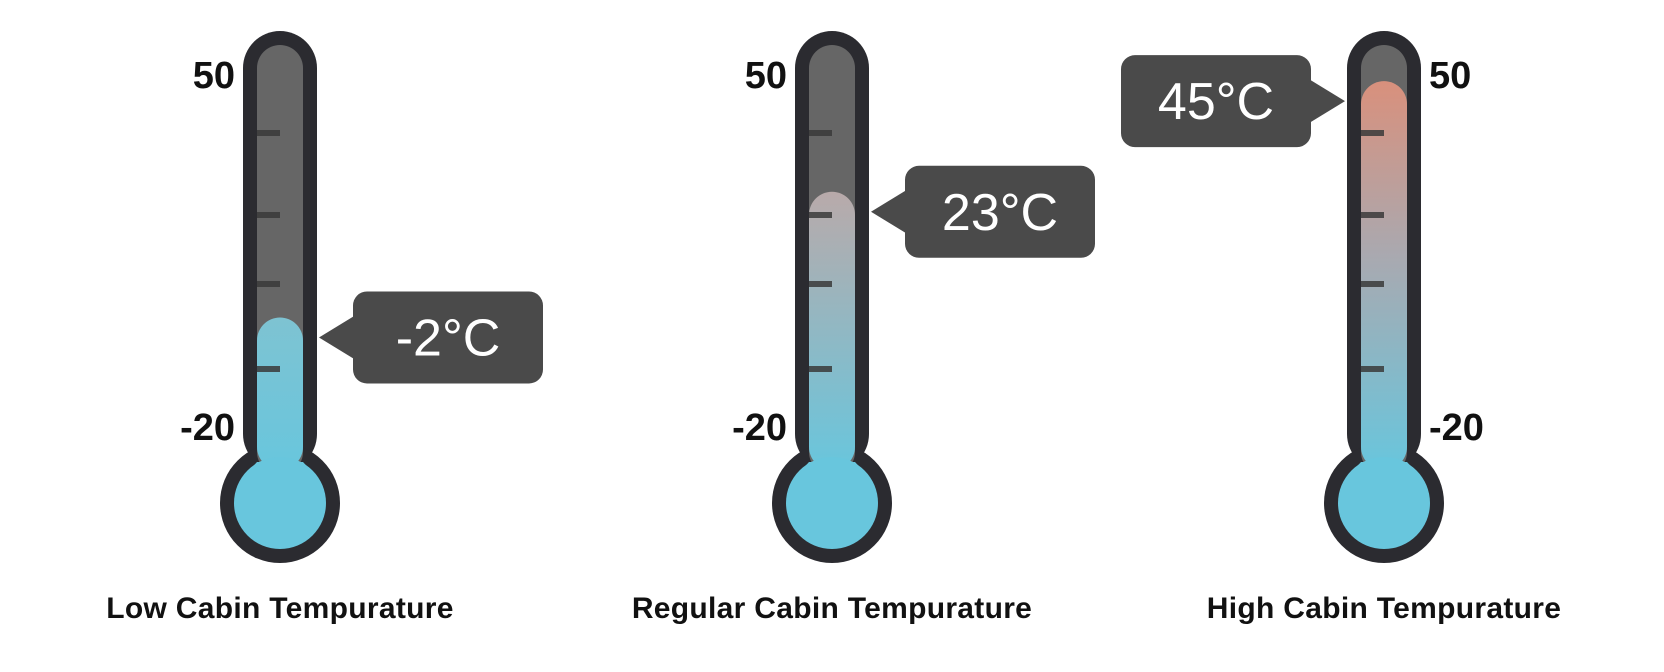 Image resolution: width=1664 pixels, height=672 pixels. Describe the element at coordinates (832, 608) in the screenshot. I see `caption-regular: Regular Cabin Tempurature` at that location.